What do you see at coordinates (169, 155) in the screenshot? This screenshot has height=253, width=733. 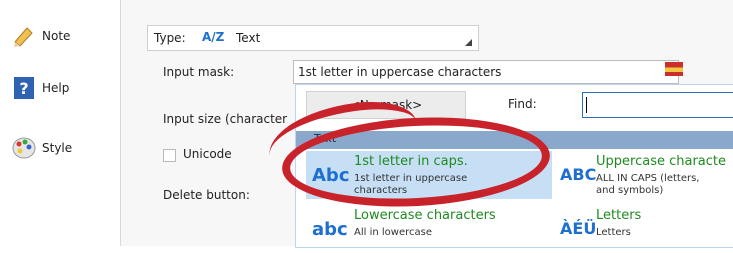 I see `unicode-checkbox` at bounding box center [169, 155].